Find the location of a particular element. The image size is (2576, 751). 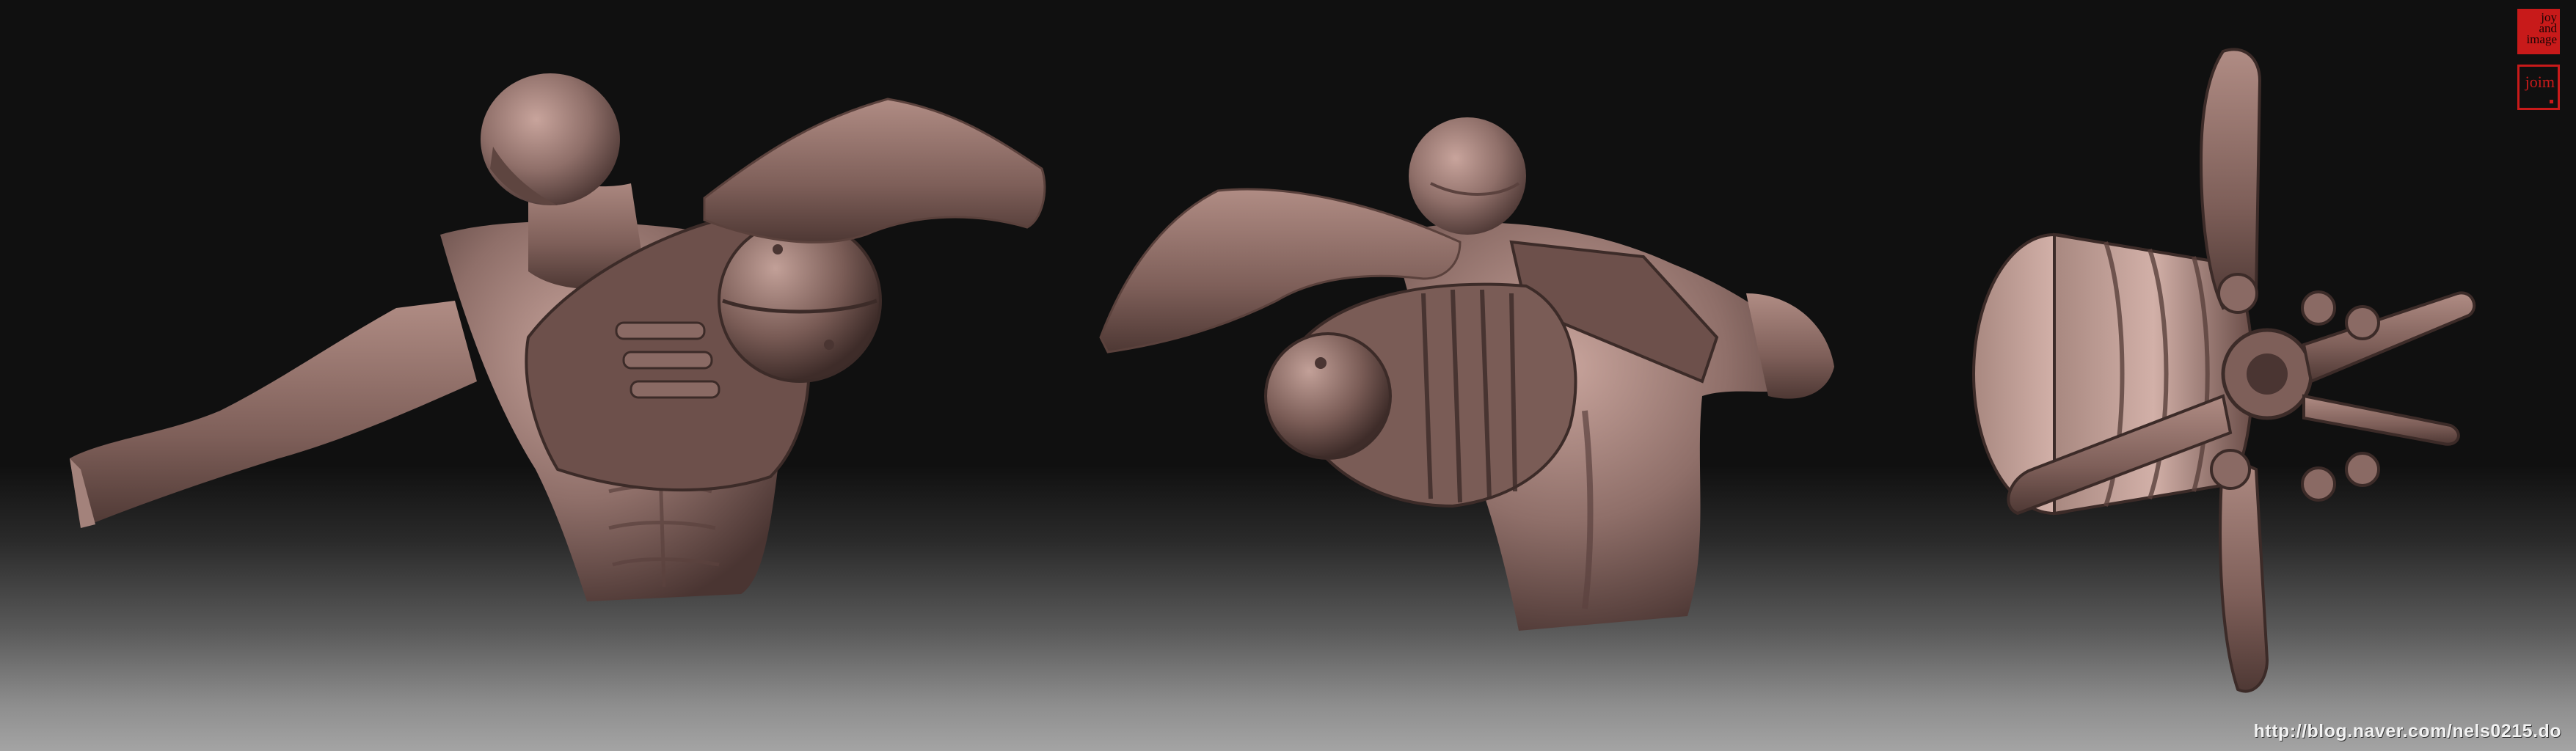

brand-logo: joy and image is located at coordinates (2539, 32).